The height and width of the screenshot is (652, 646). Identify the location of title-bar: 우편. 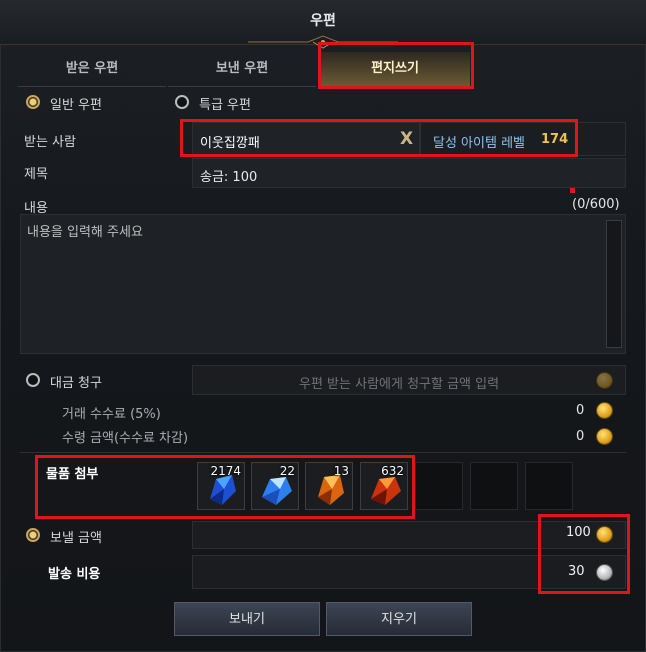
(323, 24).